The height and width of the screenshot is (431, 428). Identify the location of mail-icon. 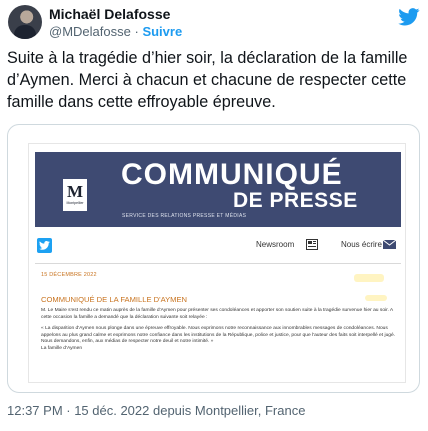
(389, 244).